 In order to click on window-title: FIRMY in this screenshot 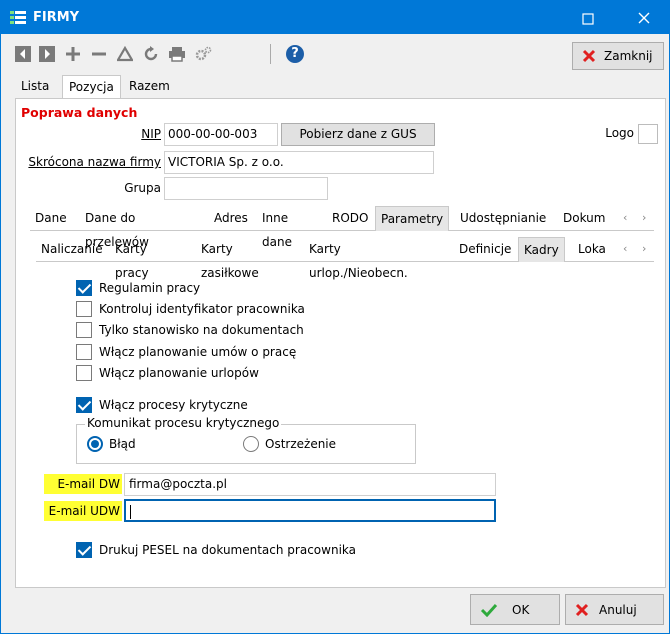, I will do `click(56, 17)`.